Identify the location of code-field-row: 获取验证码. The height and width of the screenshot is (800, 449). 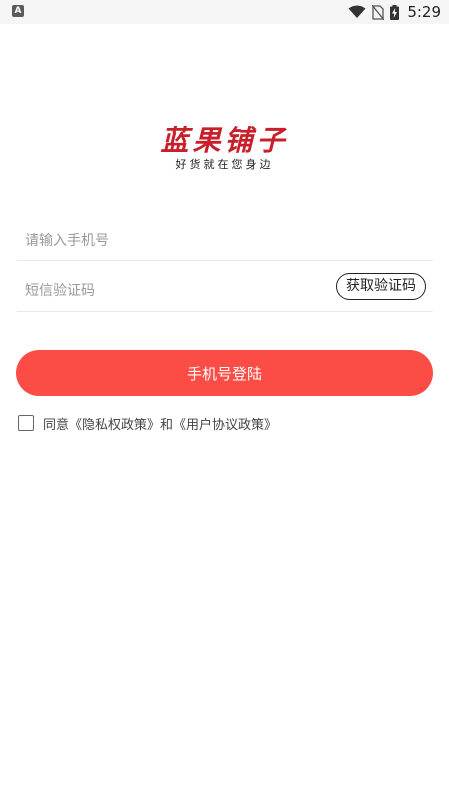
(225, 291).